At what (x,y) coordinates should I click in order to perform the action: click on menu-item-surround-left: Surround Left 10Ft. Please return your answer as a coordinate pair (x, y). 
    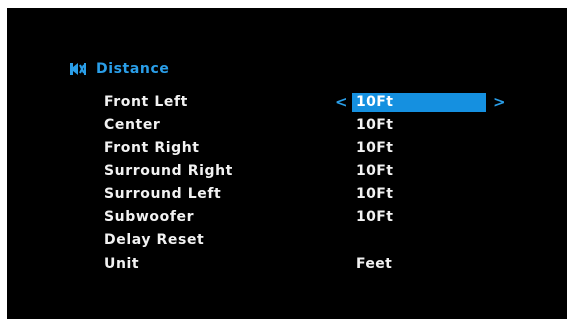
    Looking at the image, I should click on (287, 194).